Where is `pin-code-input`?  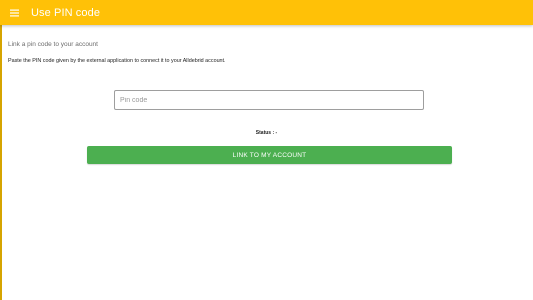 pin-code-input is located at coordinates (269, 100).